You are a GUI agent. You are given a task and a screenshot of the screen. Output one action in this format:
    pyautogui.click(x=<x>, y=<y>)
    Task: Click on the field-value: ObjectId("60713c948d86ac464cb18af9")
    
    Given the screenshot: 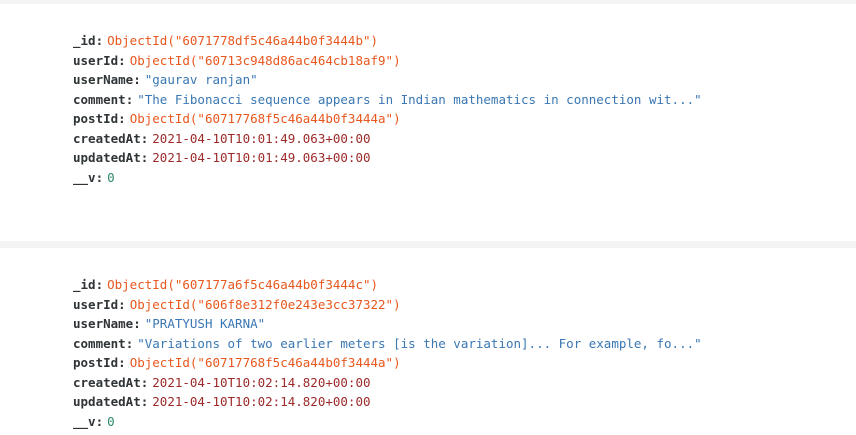 What is the action you would take?
    pyautogui.click(x=265, y=60)
    